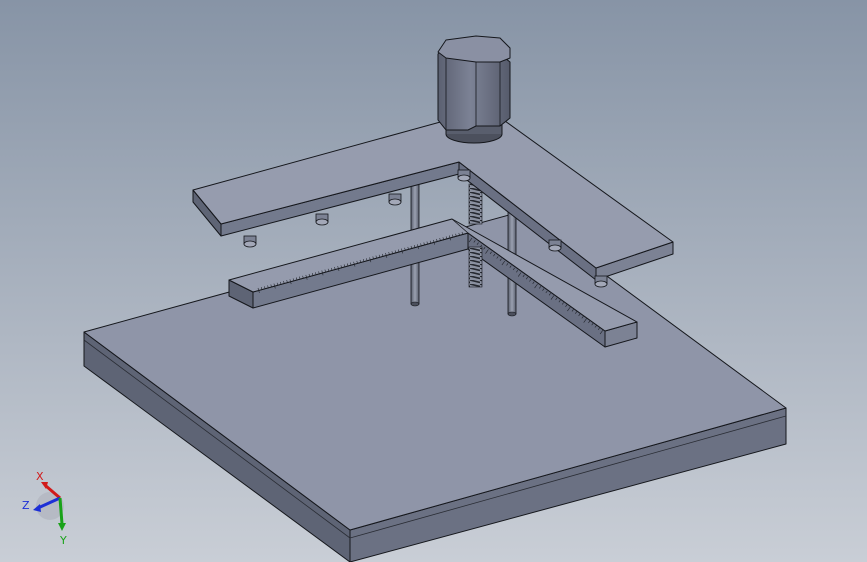  I want to click on guide-rod-right-base, so click(512, 314).